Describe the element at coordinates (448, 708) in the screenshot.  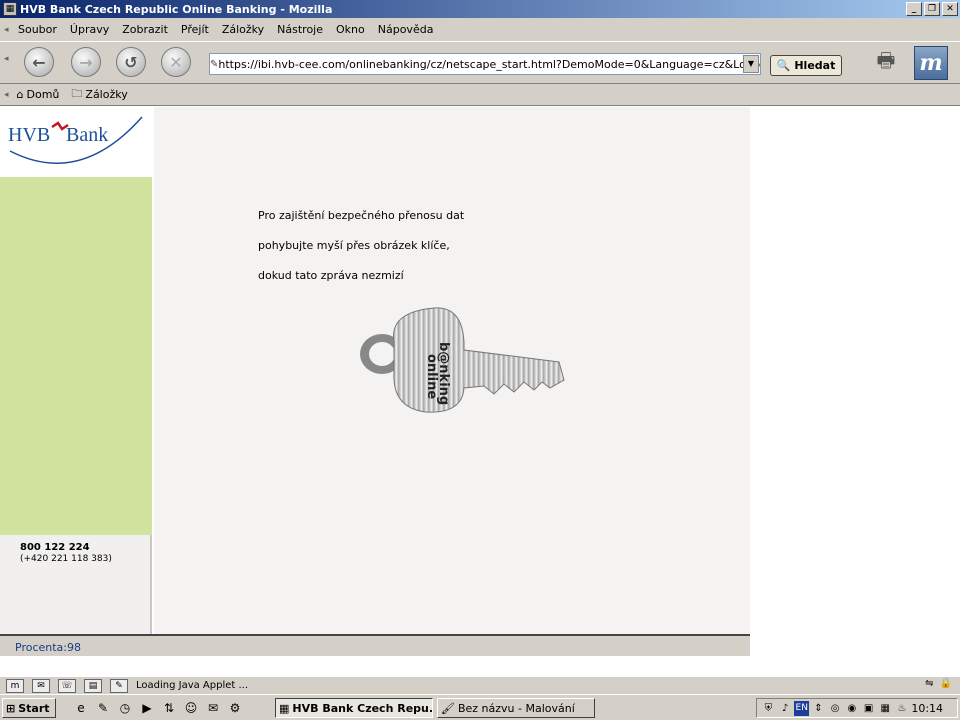
I see `paint-task-icon: 🖌` at that location.